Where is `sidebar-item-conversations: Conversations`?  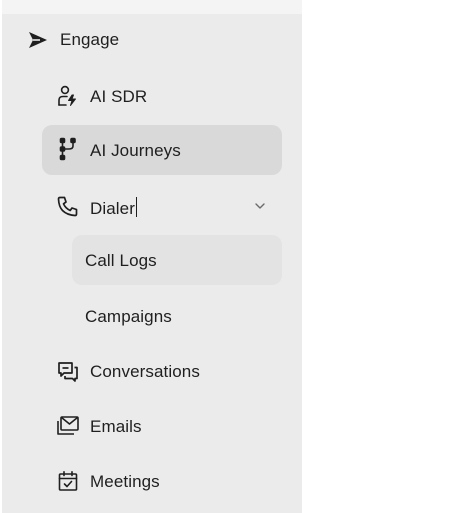
sidebar-item-conversations: Conversations is located at coordinates (162, 371).